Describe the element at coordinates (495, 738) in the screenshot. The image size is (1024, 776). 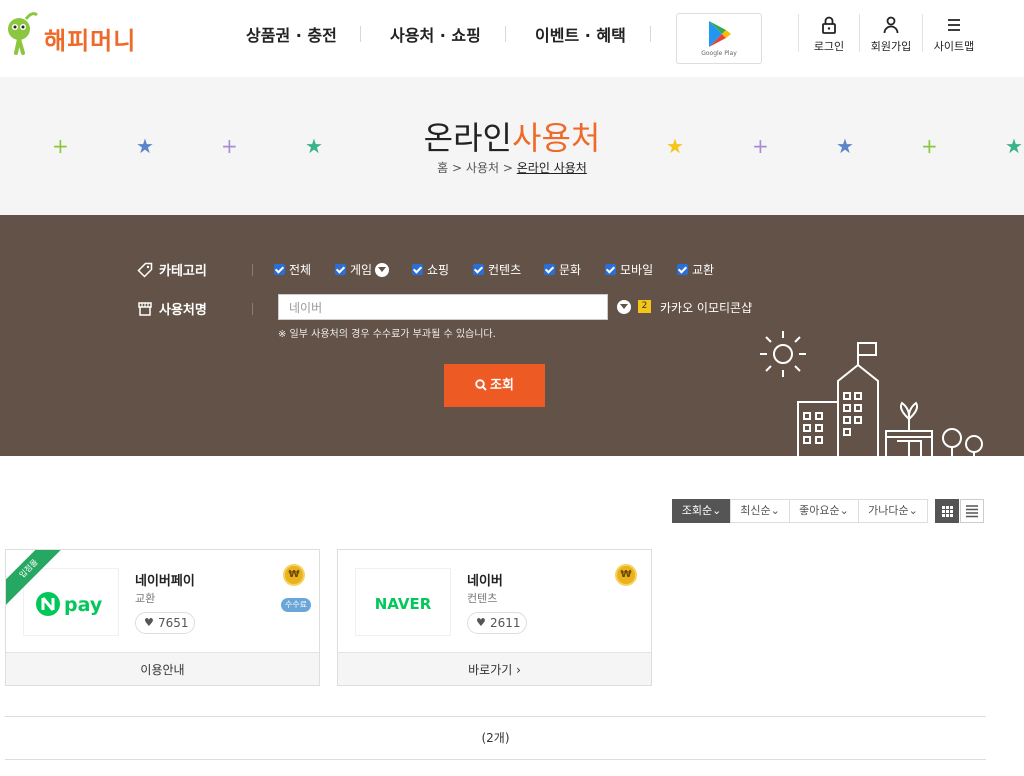
I see `result-count: (2개)` at that location.